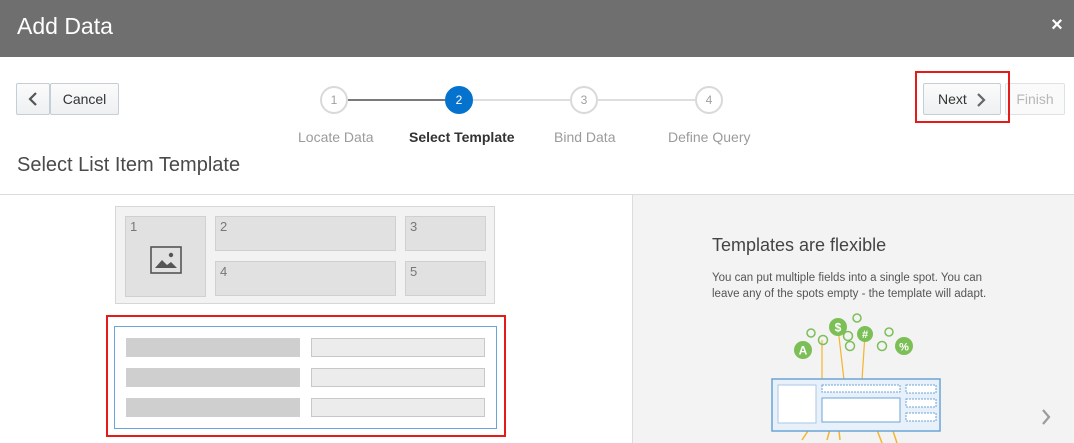 The height and width of the screenshot is (443, 1074). What do you see at coordinates (1057, 25) in the screenshot?
I see `close-icon: ×` at bounding box center [1057, 25].